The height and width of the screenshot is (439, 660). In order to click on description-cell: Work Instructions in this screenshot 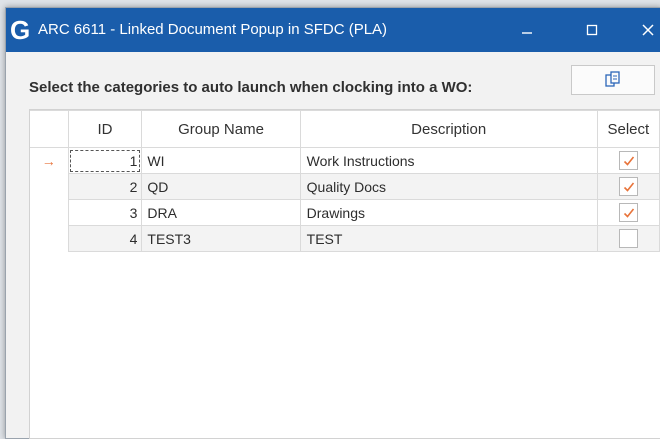, I will do `click(448, 160)`.